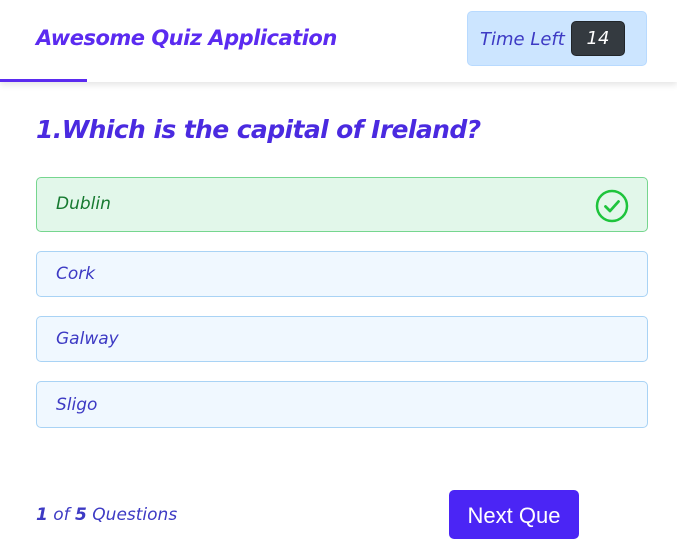 The width and height of the screenshot is (677, 551). Describe the element at coordinates (77, 405) in the screenshot. I see `option-label: Sligo` at that location.